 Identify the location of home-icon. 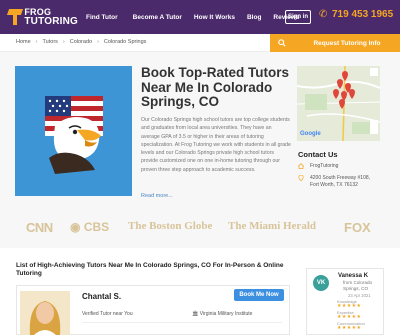
(301, 166).